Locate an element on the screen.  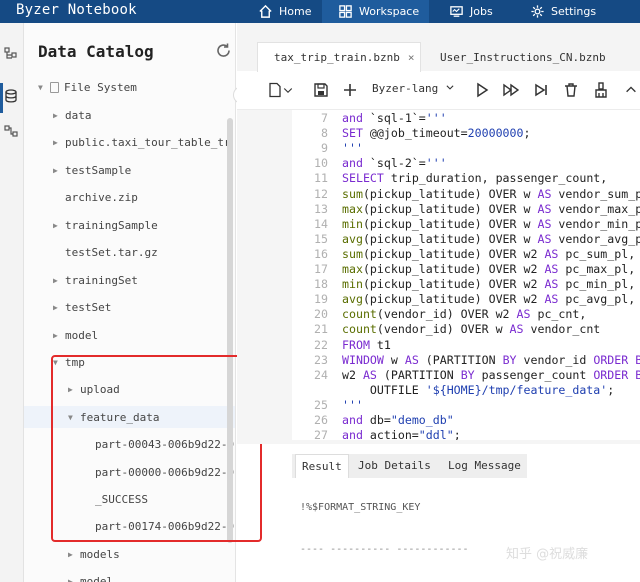
save-icon is located at coordinates (321, 90).